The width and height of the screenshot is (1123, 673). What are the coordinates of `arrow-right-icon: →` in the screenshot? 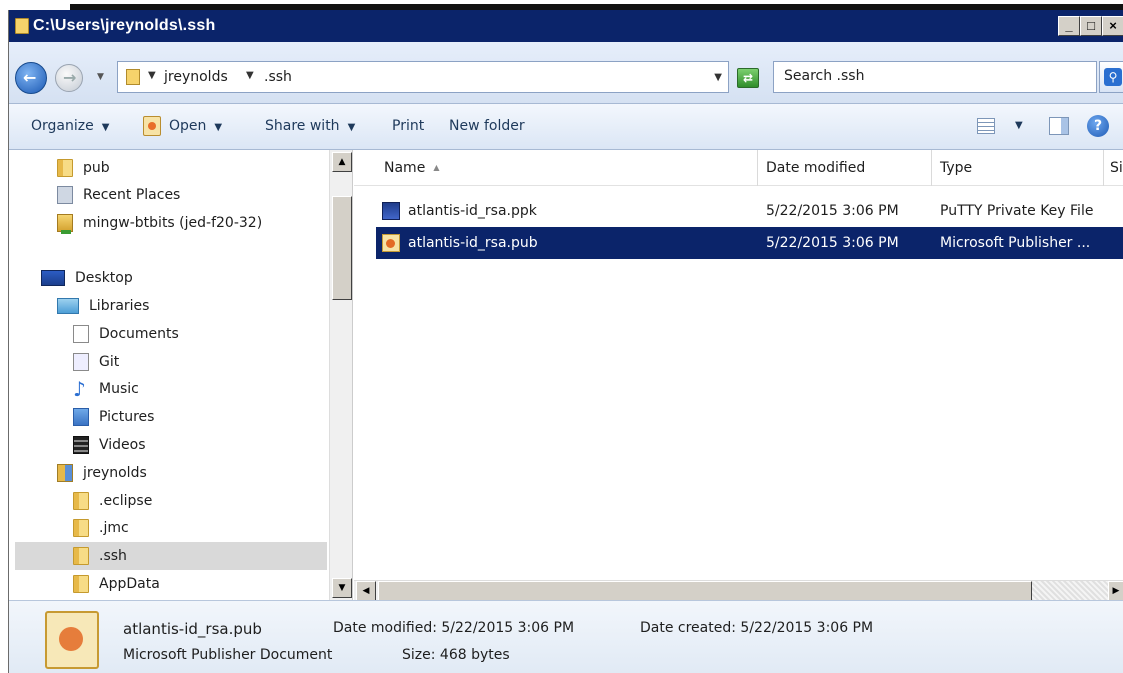 It's located at (70, 77).